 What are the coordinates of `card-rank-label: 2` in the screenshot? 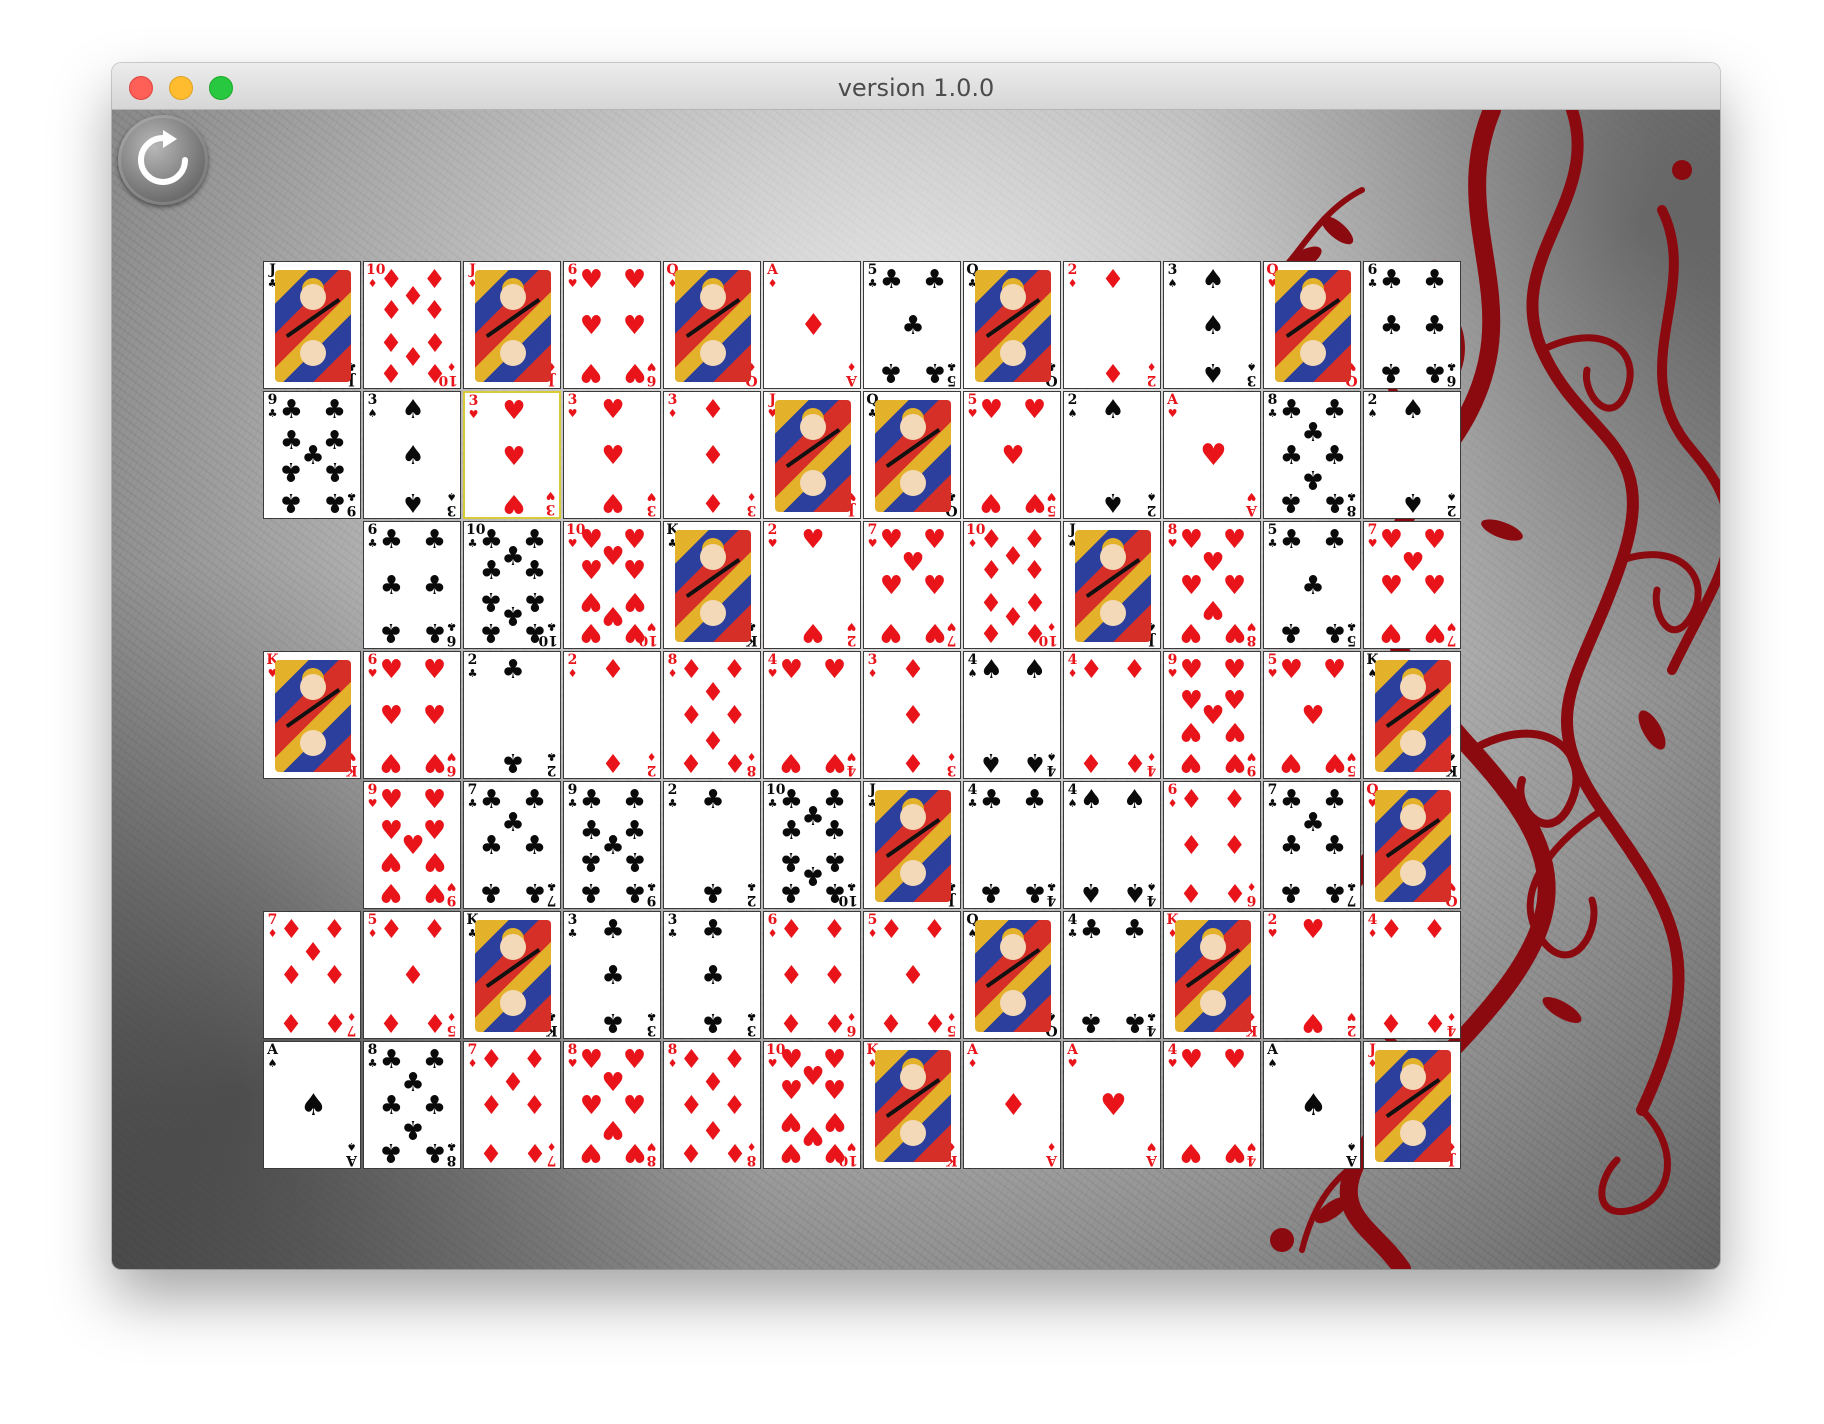 It's located at (551, 770).